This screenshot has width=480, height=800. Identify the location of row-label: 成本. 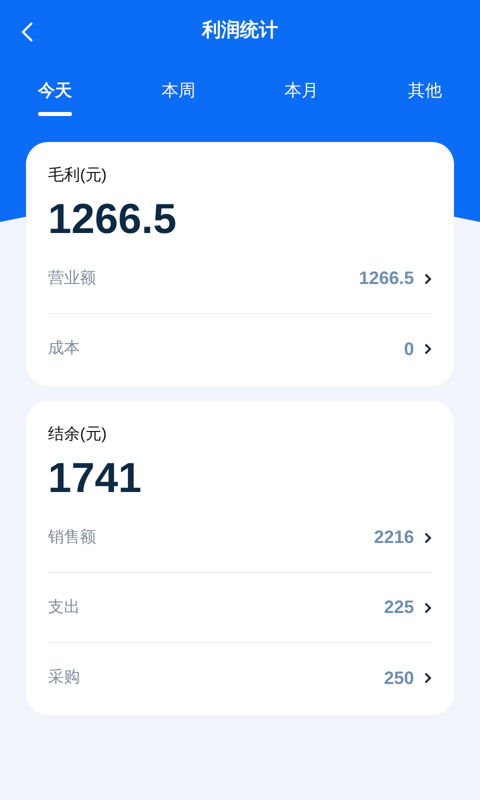
(64, 348).